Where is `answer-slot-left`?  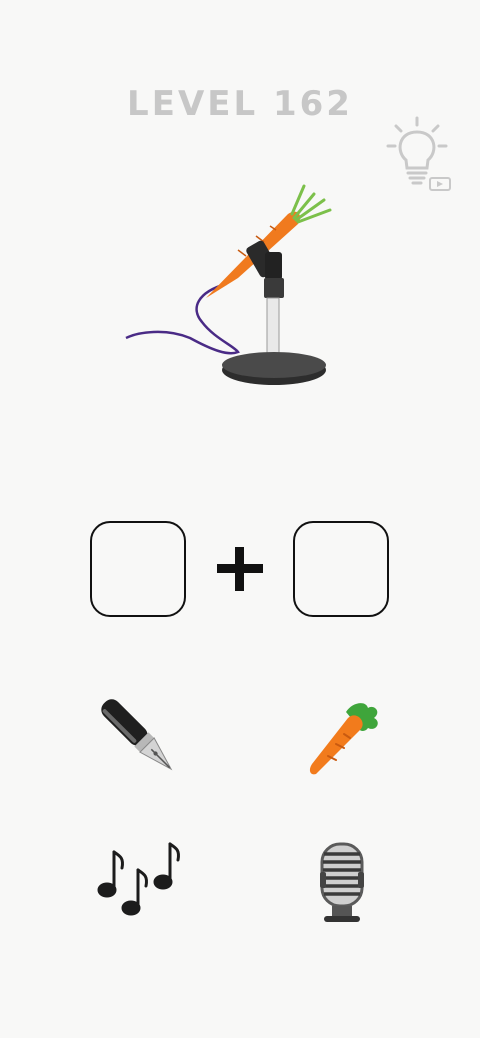 answer-slot-left is located at coordinates (138, 569).